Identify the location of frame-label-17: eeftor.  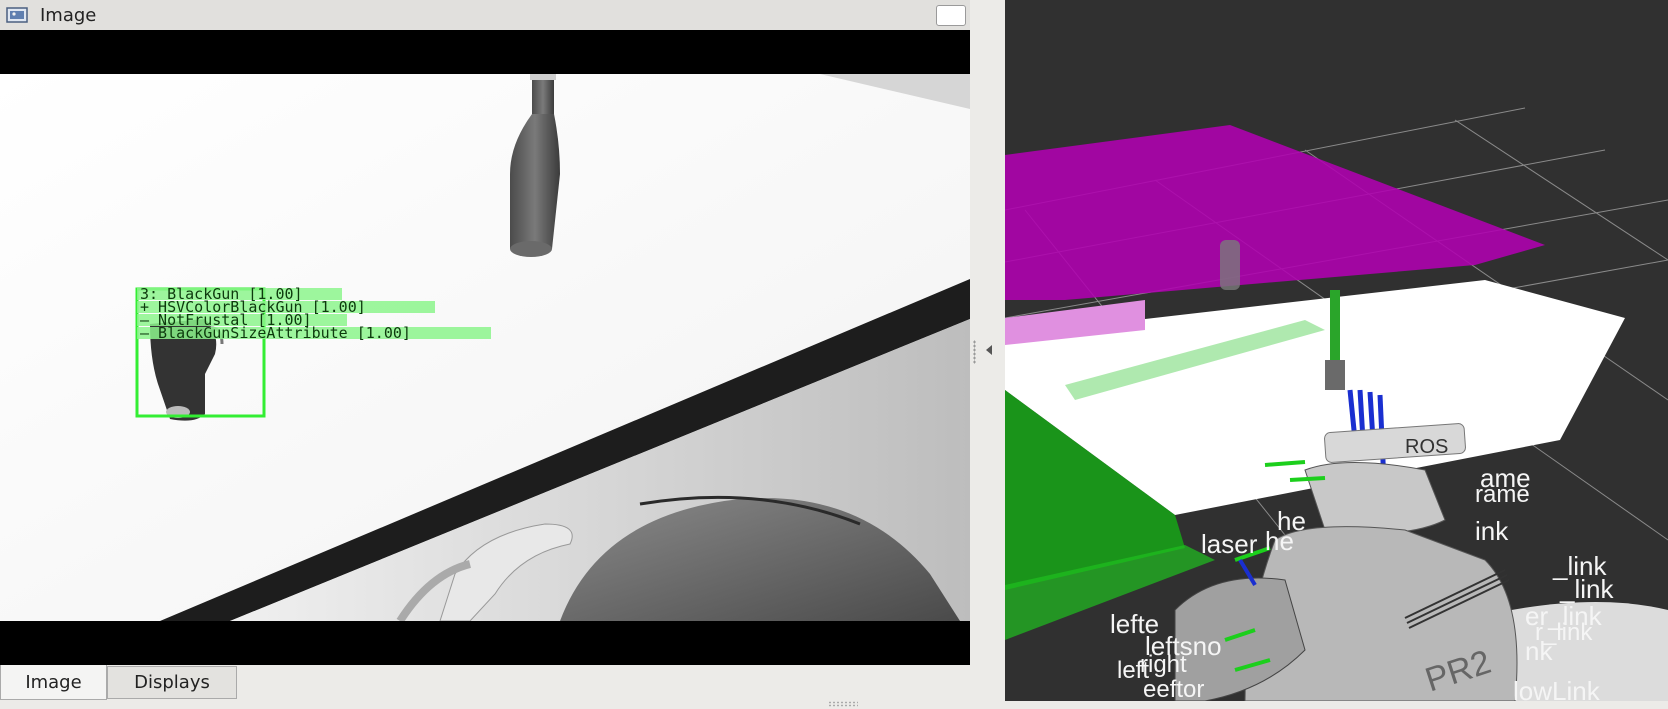
(1173, 688).